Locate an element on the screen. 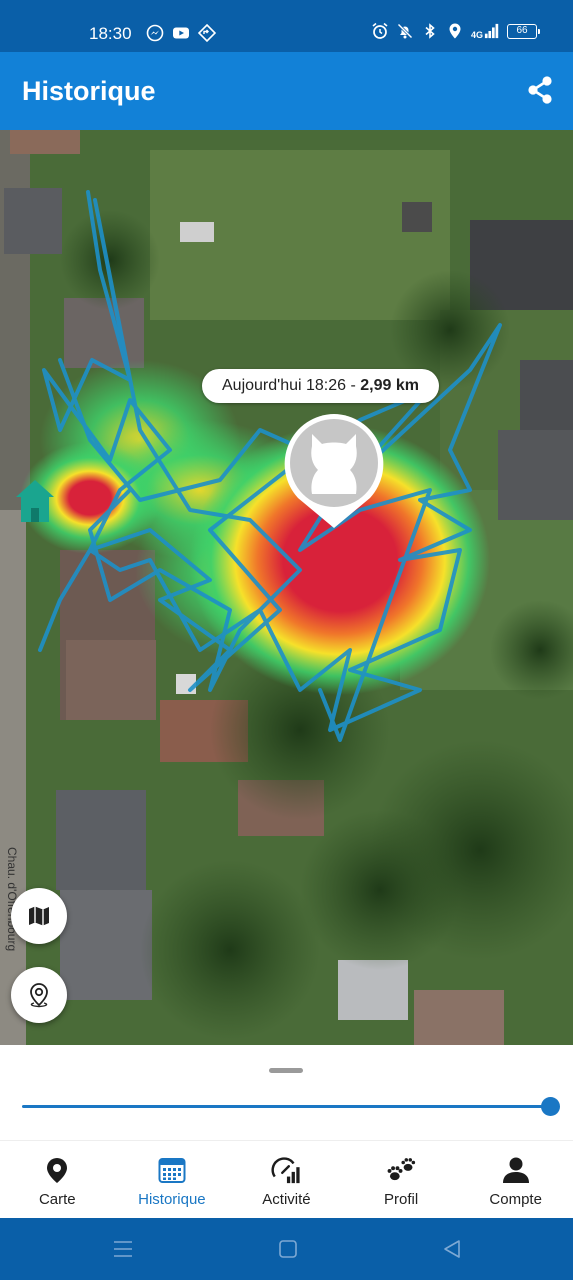  nav-label-activite: Activité is located at coordinates (286, 1199).